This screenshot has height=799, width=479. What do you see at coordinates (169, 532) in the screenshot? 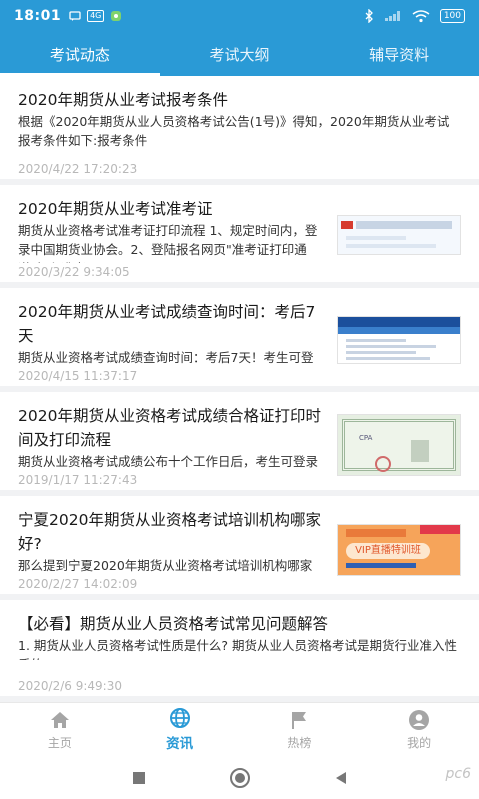
I see `article-title: 宁夏2020年期货从业资格考试培训机构哪家好?` at bounding box center [169, 532].